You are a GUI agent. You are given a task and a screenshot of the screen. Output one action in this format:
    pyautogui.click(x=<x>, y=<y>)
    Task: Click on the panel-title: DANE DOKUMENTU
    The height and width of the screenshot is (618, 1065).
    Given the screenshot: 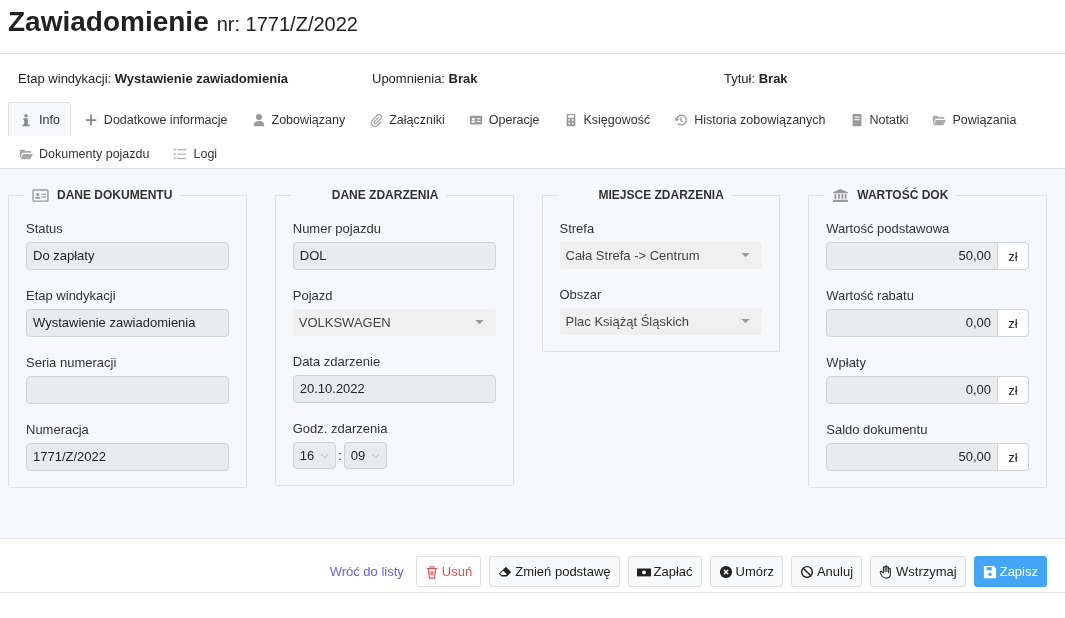 What is the action you would take?
    pyautogui.click(x=115, y=195)
    